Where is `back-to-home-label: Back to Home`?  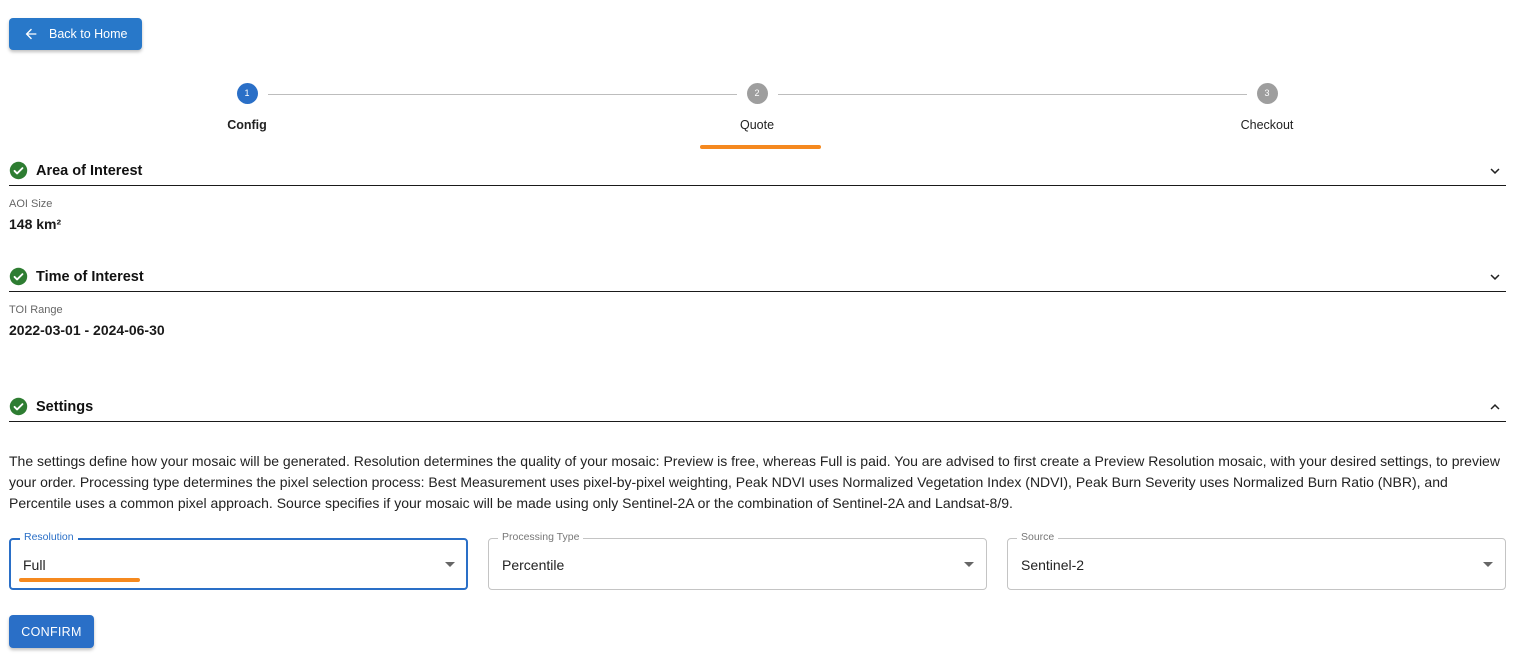
back-to-home-label: Back to Home is located at coordinates (88, 34).